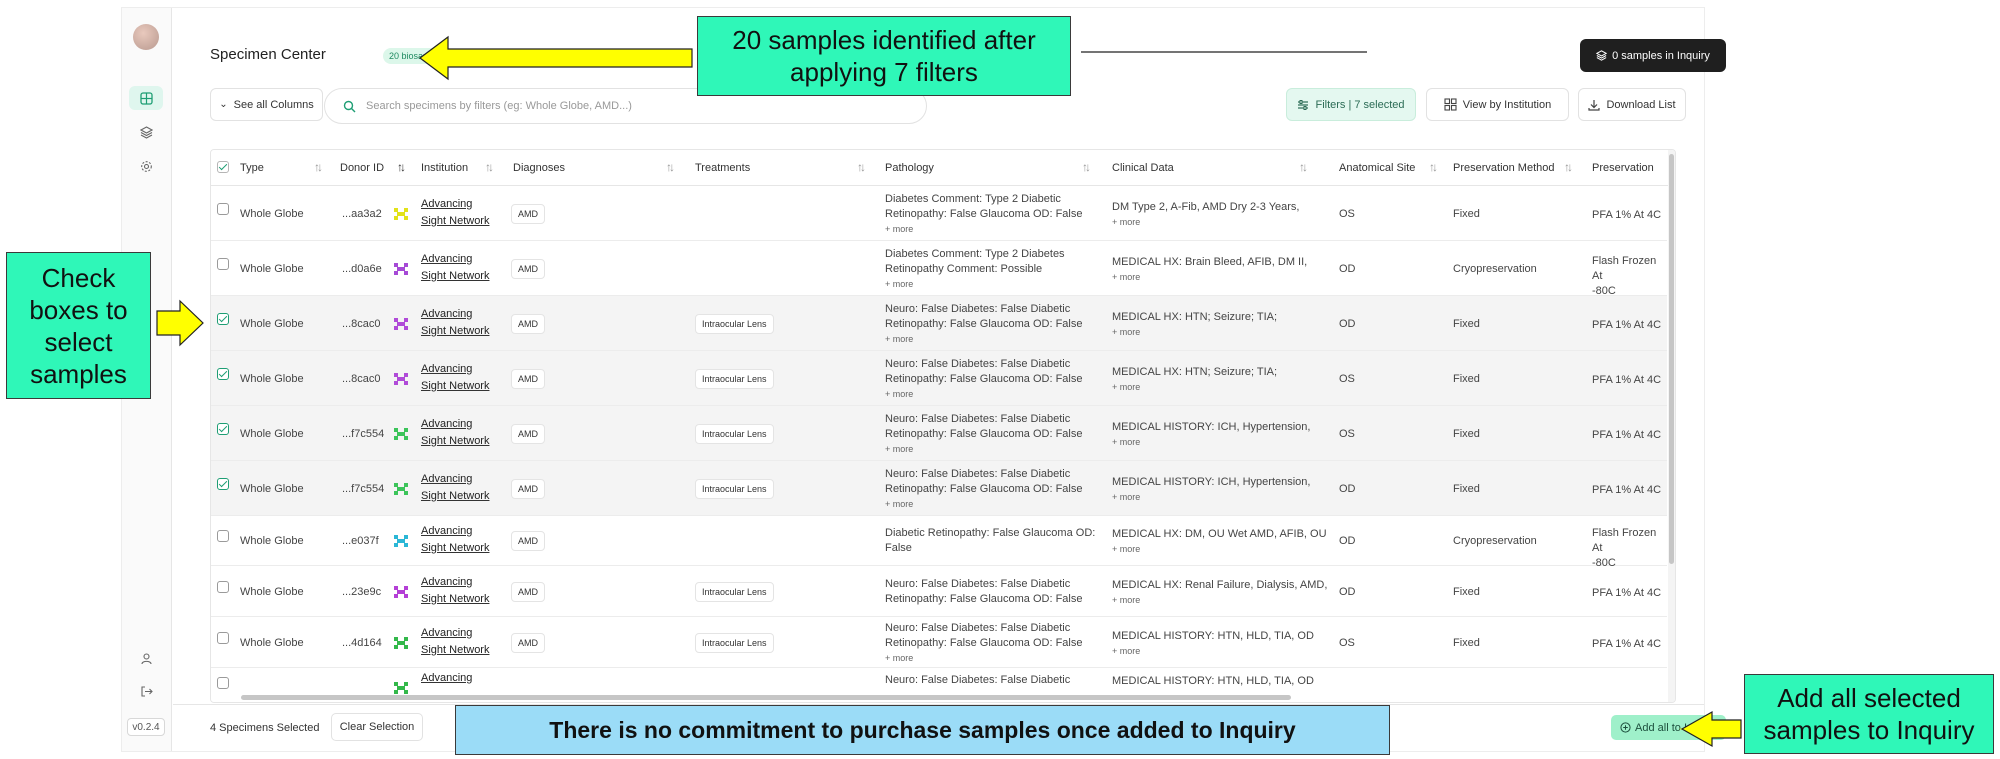  I want to click on layers-icon, so click(146, 132).